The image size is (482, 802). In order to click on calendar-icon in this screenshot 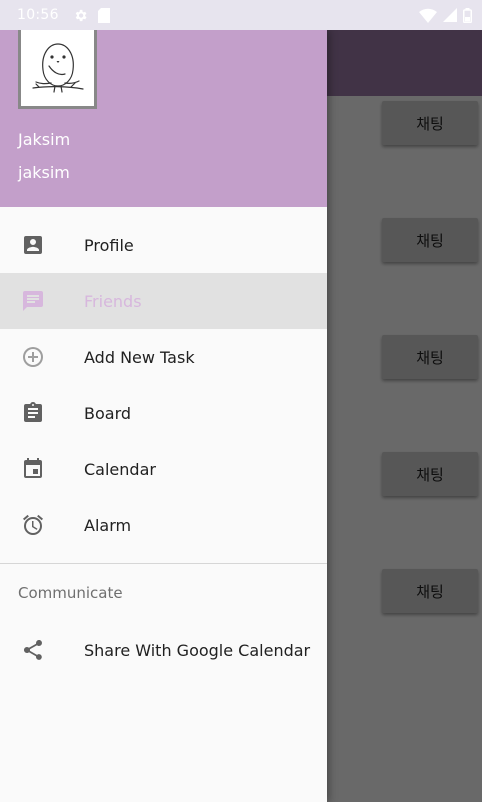, I will do `click(33, 469)`.